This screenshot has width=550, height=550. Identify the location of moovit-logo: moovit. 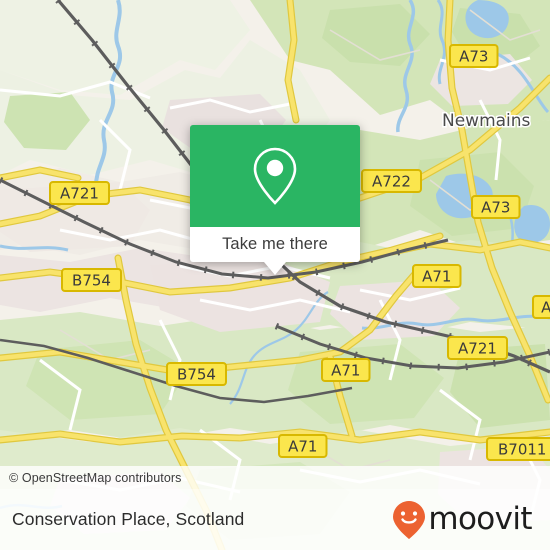
(462, 520).